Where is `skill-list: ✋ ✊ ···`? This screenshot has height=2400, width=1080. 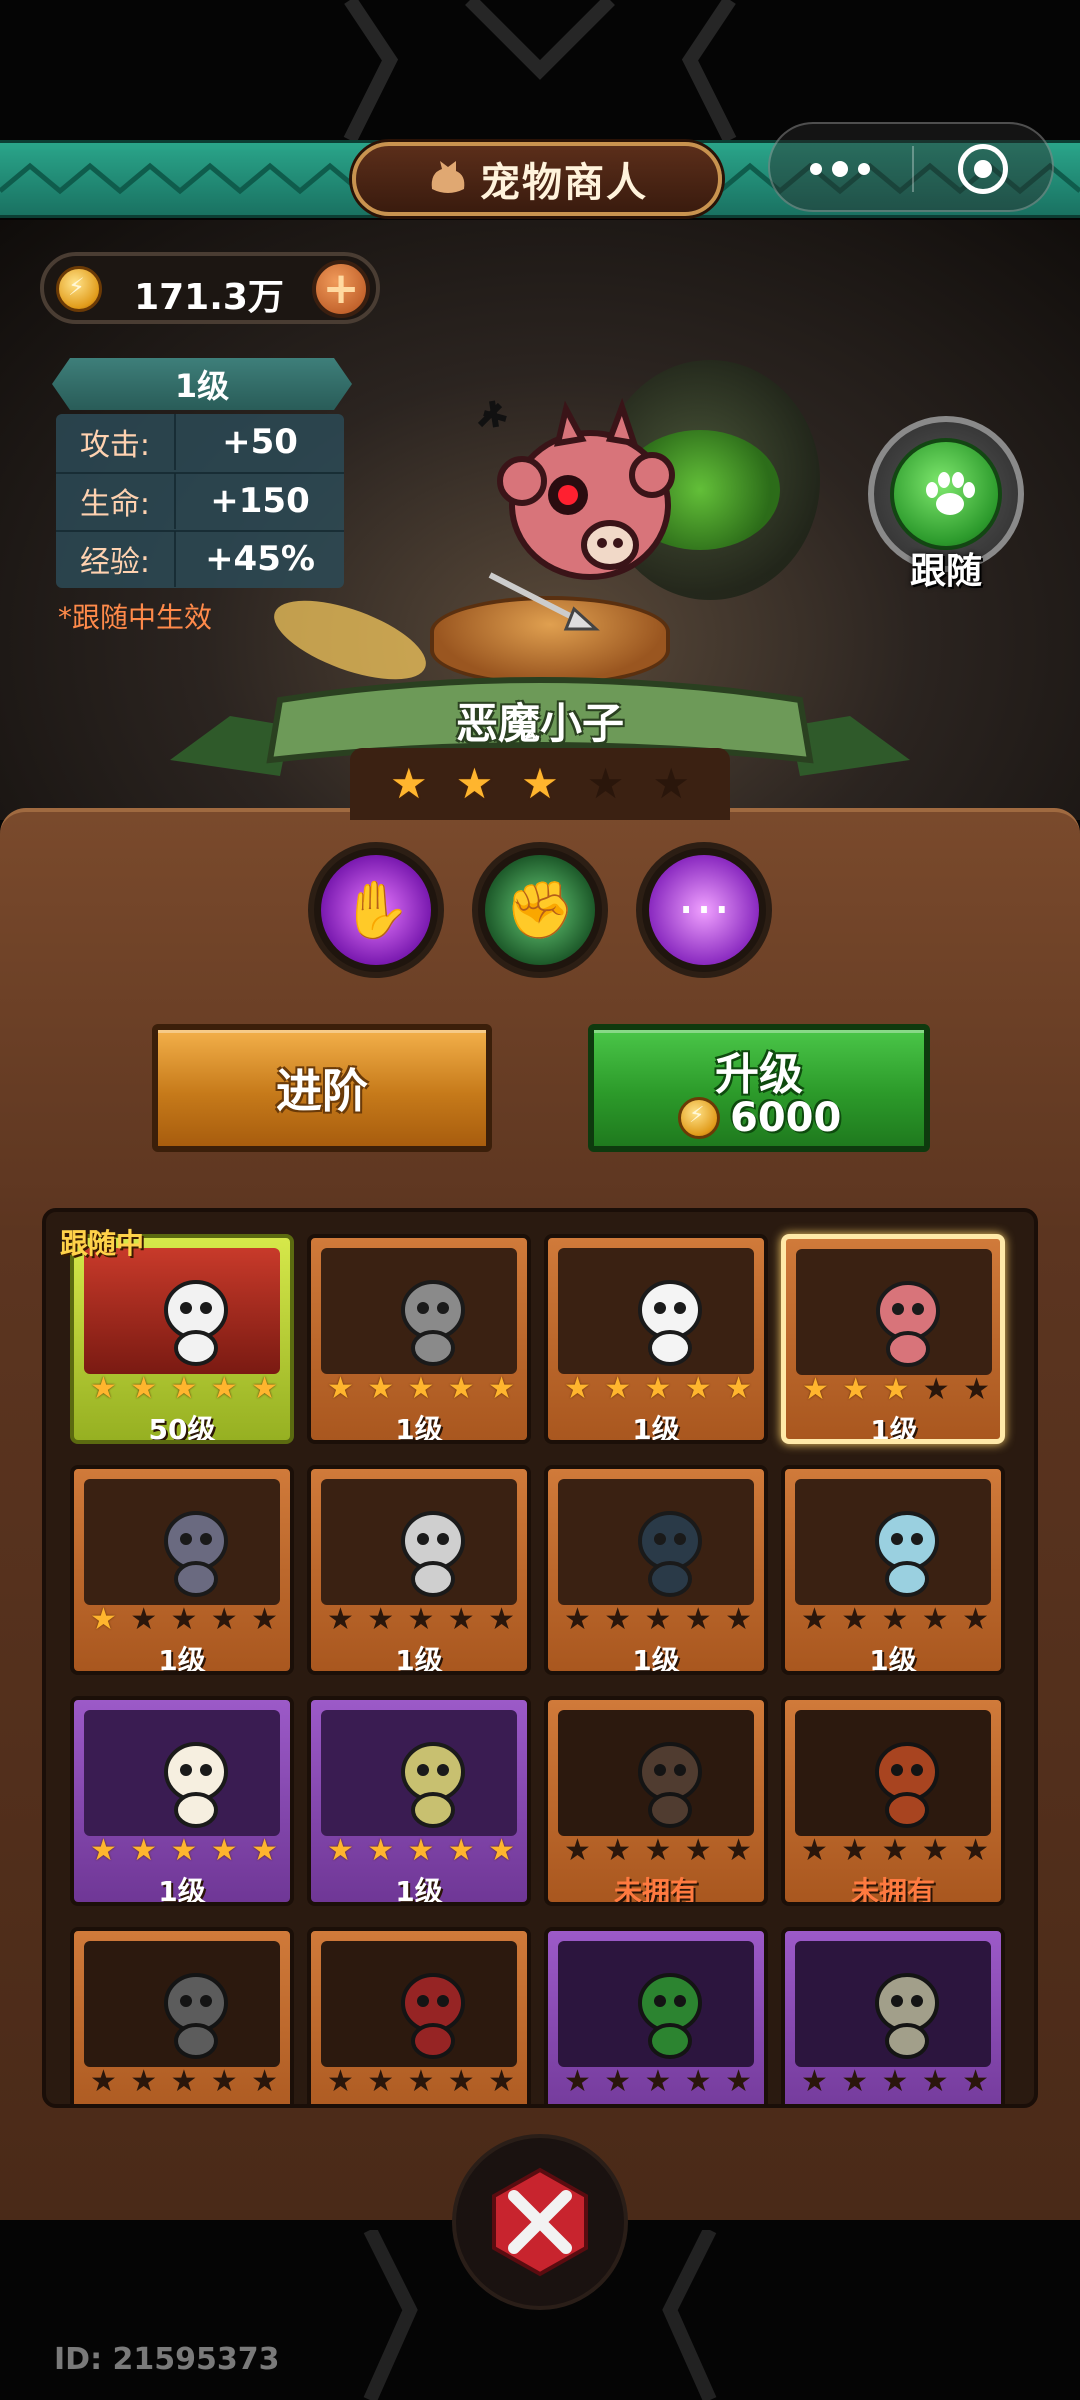 skill-list: ✋ ✊ ··· is located at coordinates (540, 910).